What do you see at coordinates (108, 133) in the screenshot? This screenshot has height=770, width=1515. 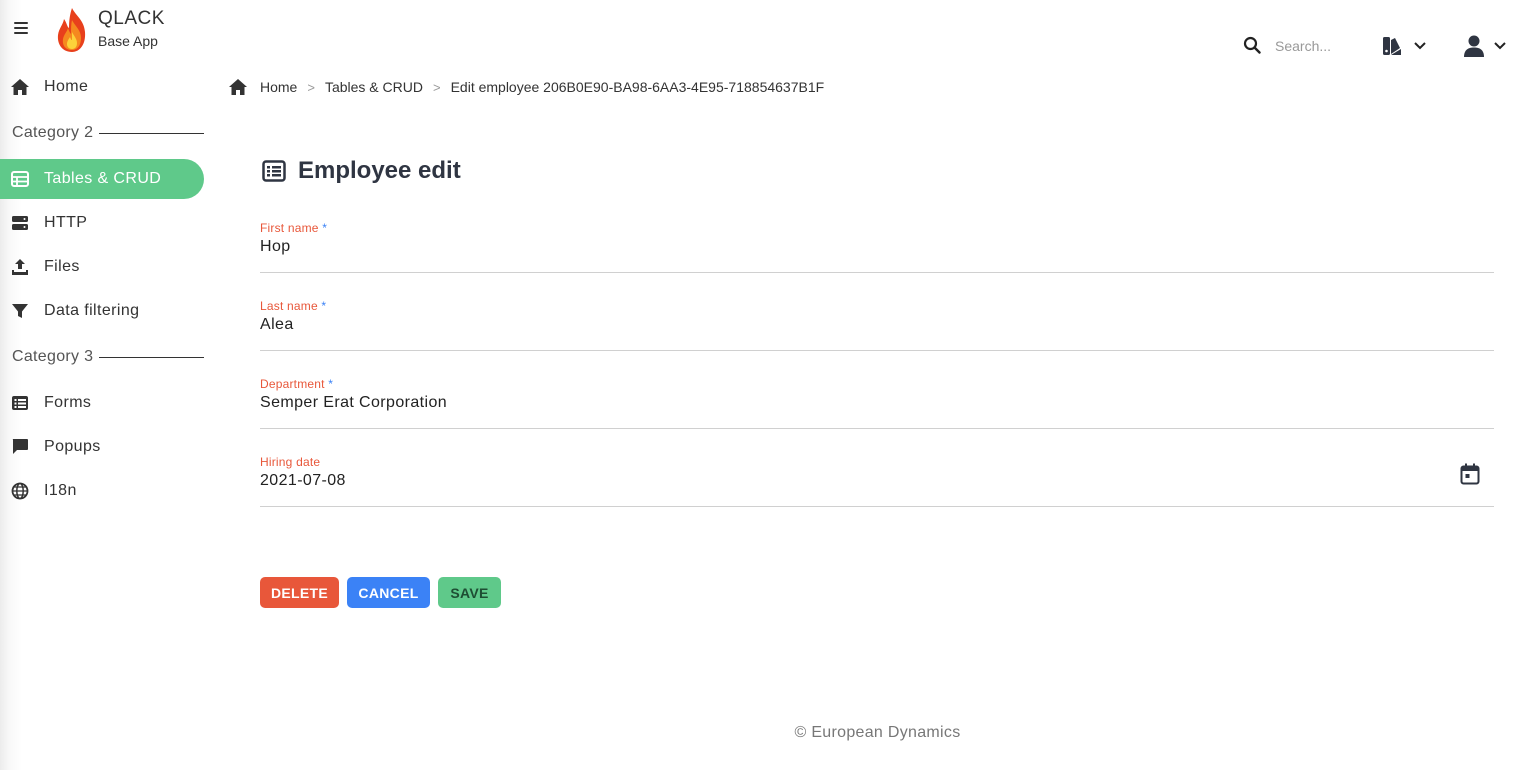 I see `category-2-header: Category 2` at bounding box center [108, 133].